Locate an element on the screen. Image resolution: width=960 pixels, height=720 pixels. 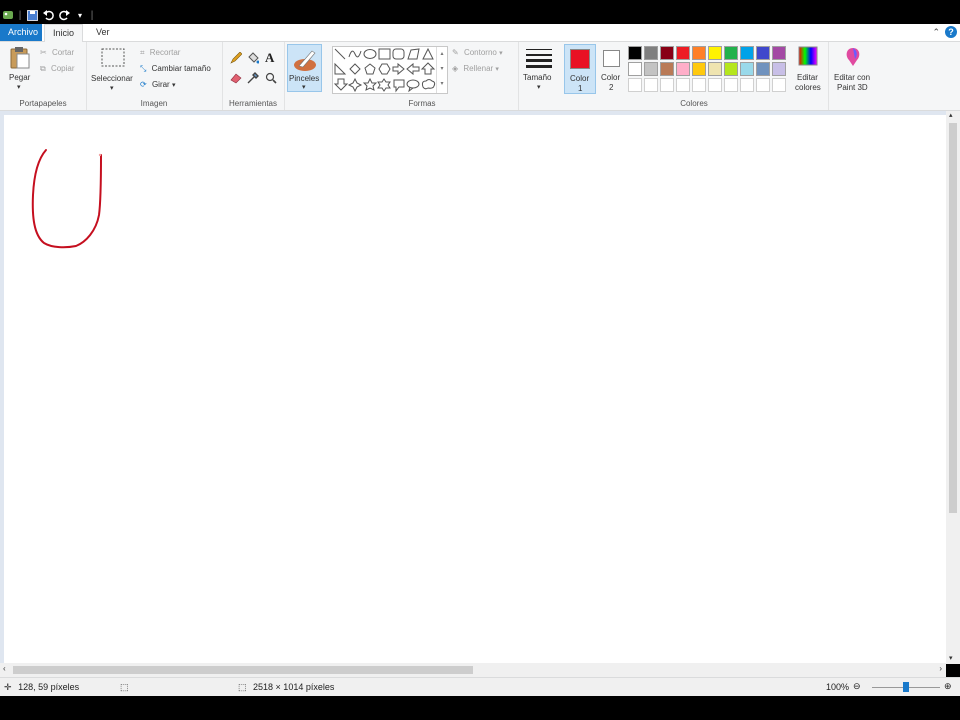
cortar-button: ✂ Cortar is located at coordinates (57, 52).